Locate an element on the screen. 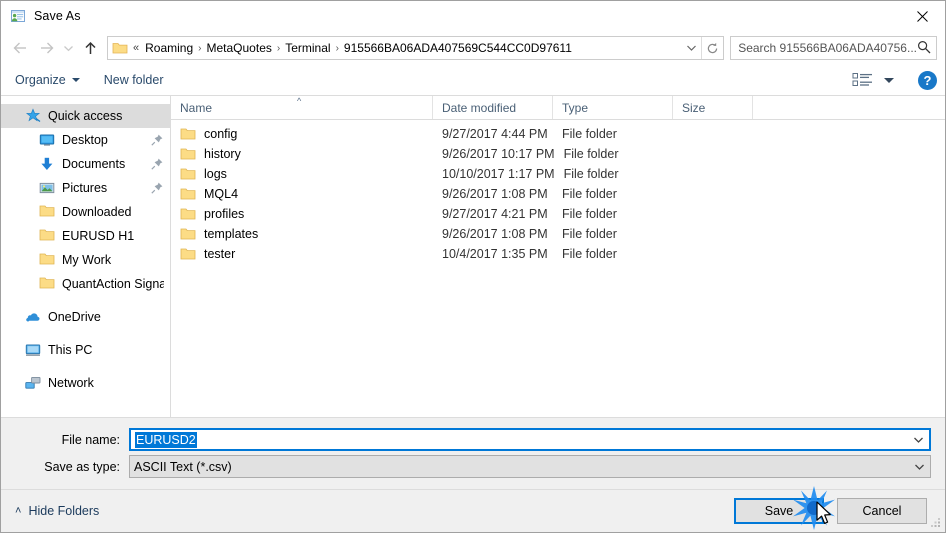 The width and height of the screenshot is (946, 533). sort-ascending-icon: ^ is located at coordinates (299, 101).